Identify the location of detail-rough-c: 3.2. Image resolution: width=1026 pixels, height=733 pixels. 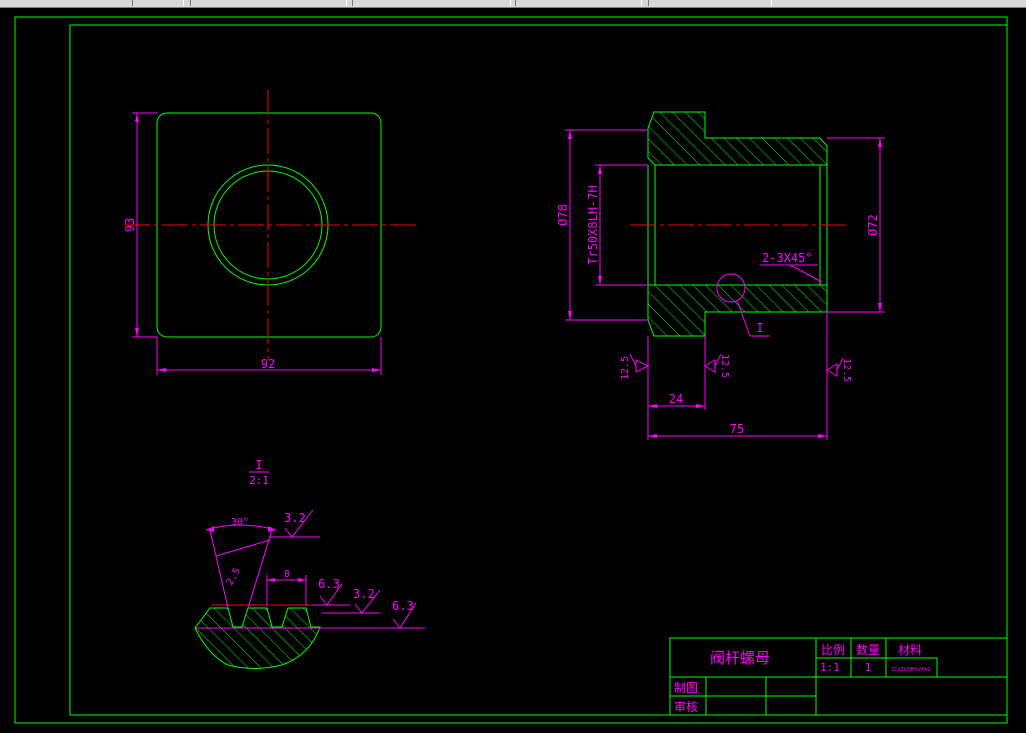
(364, 594).